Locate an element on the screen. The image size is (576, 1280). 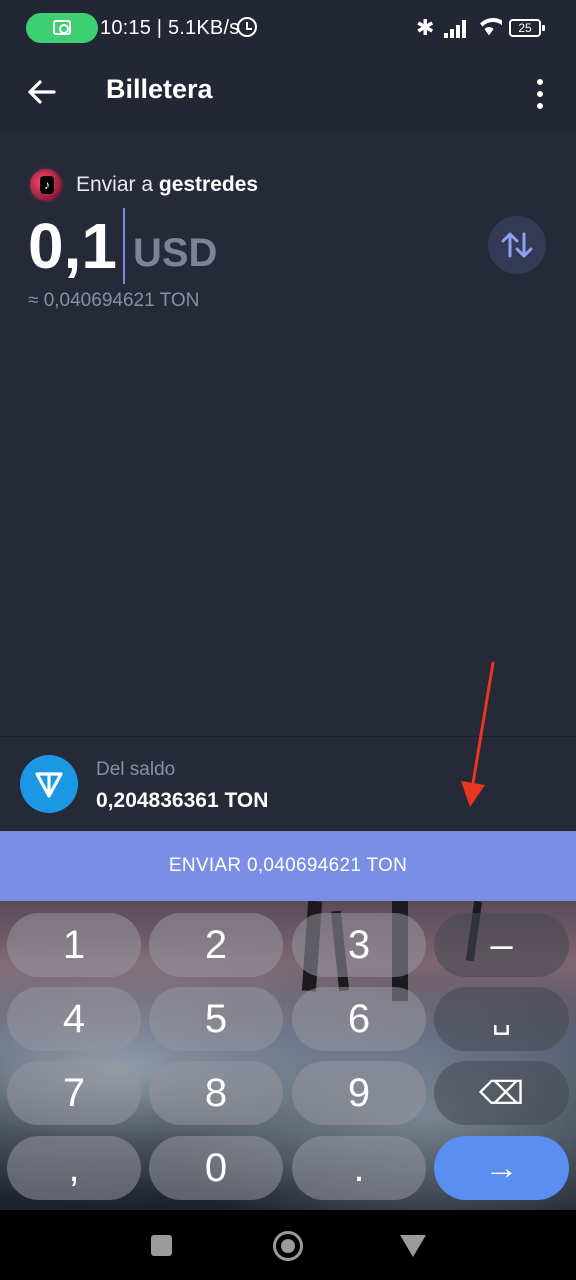
approx-ton-value: ≈ 0,040694621 TON is located at coordinates (114, 300).